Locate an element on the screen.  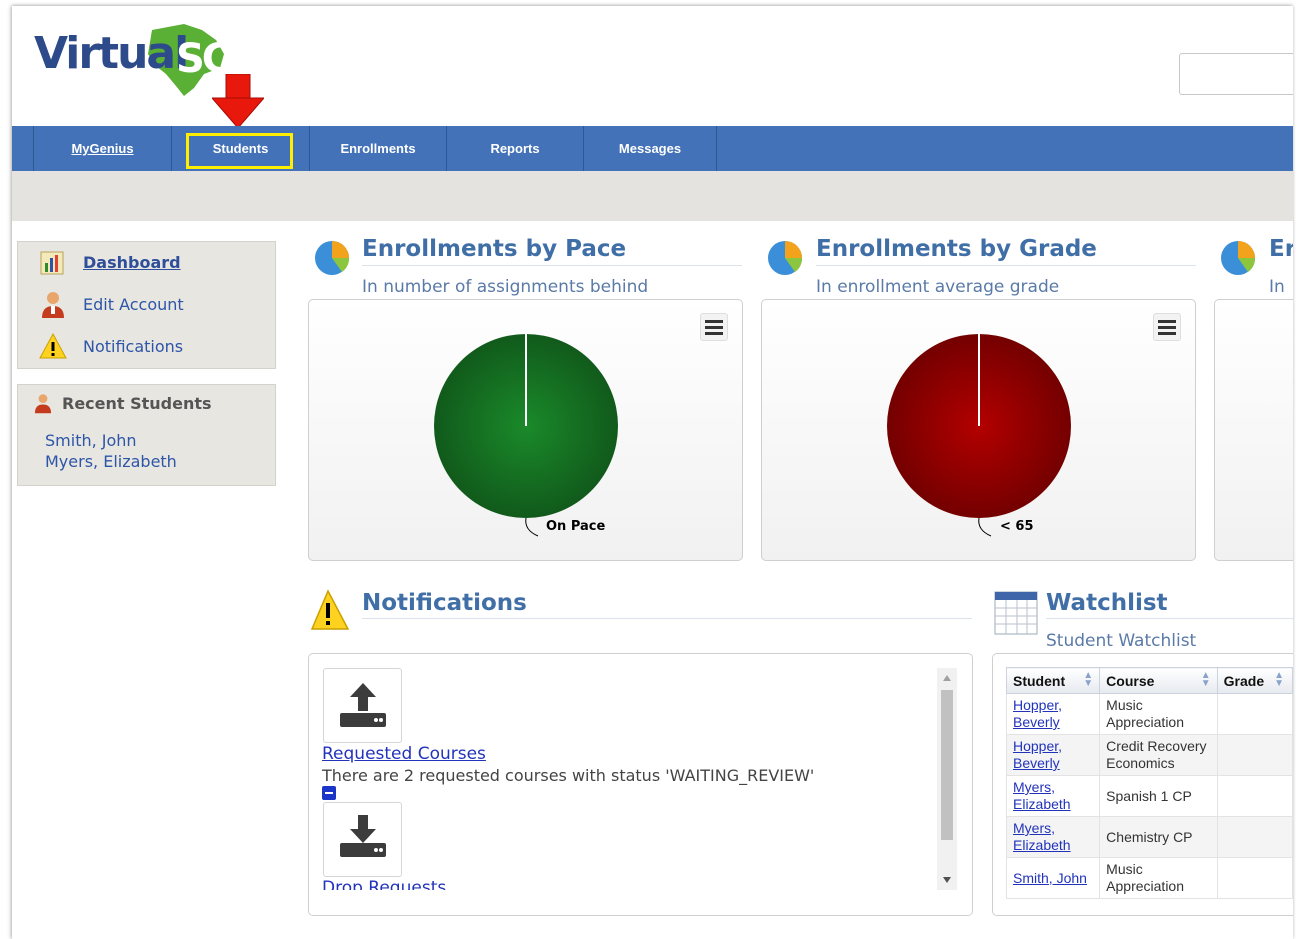
pie-slice-label: On Pace is located at coordinates (576, 526).